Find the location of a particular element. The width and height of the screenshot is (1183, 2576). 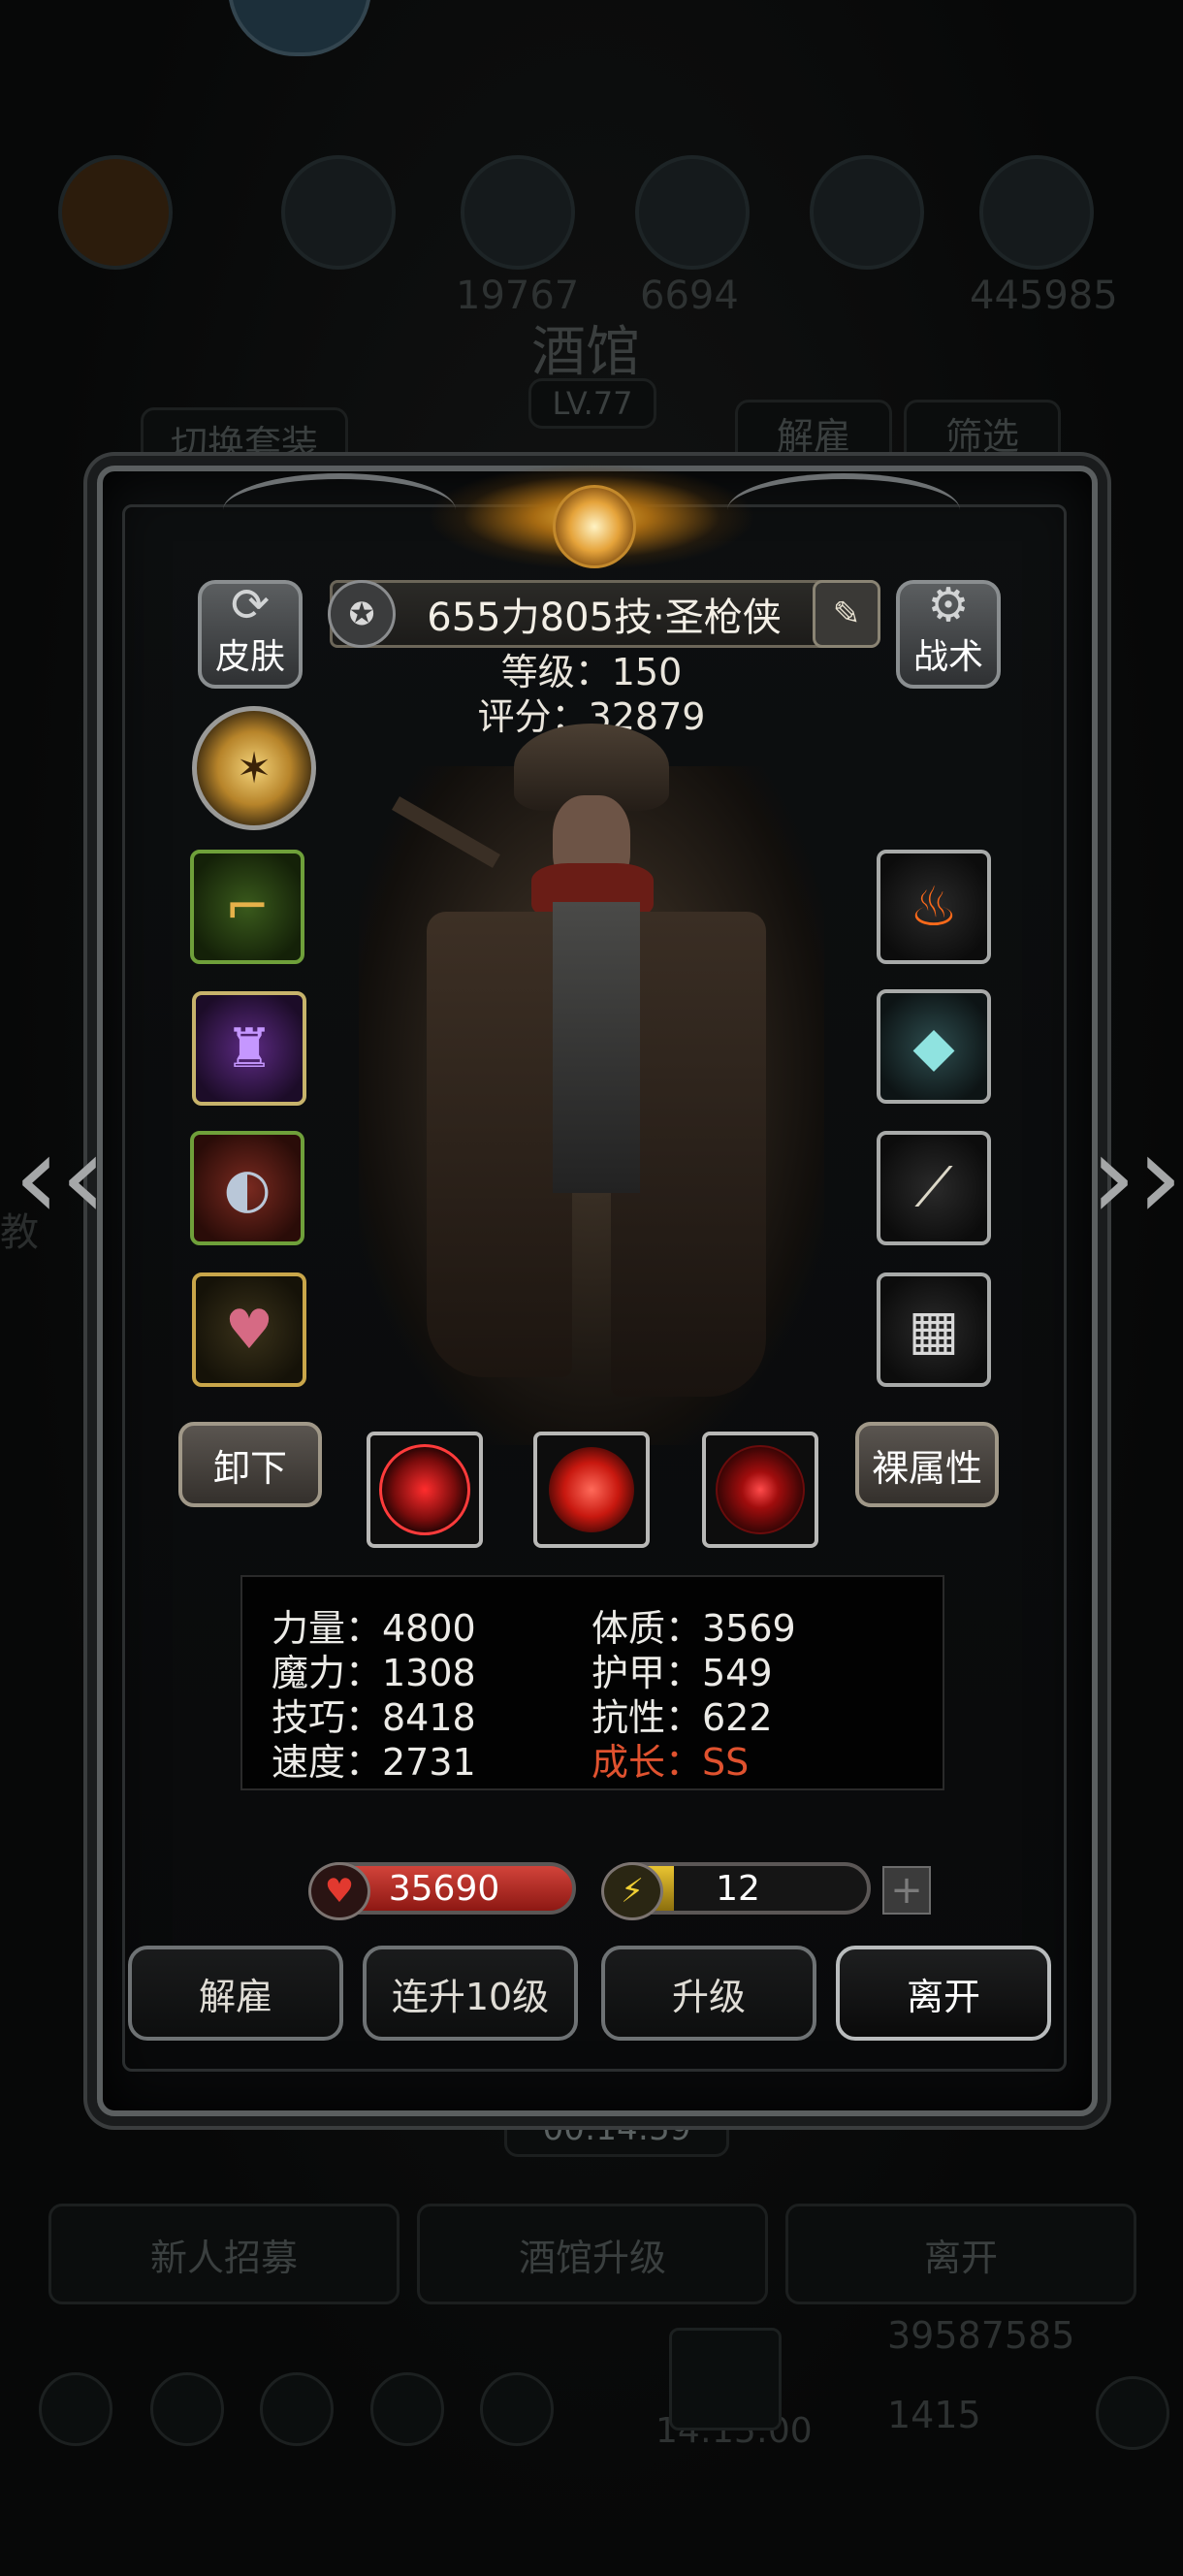

medal-icon: ✪ is located at coordinates (362, 614).